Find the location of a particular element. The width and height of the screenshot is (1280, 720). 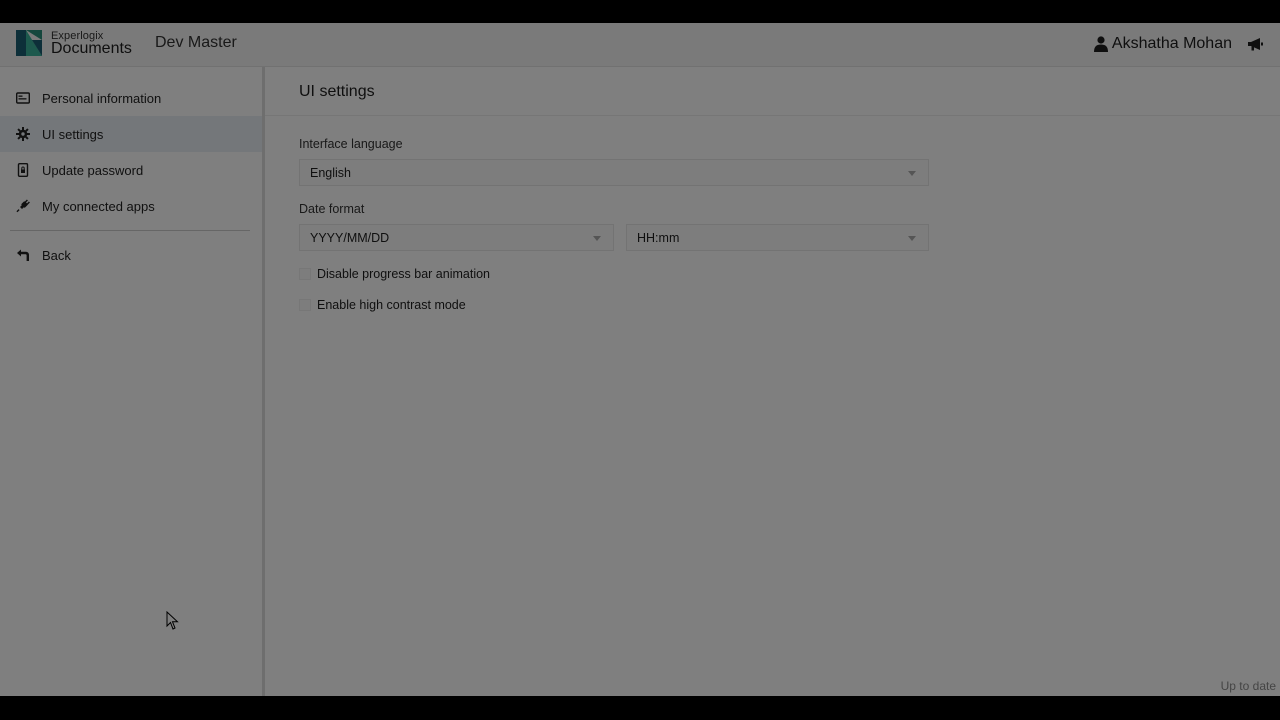

high-contrast-checkbox is located at coordinates (305, 305).